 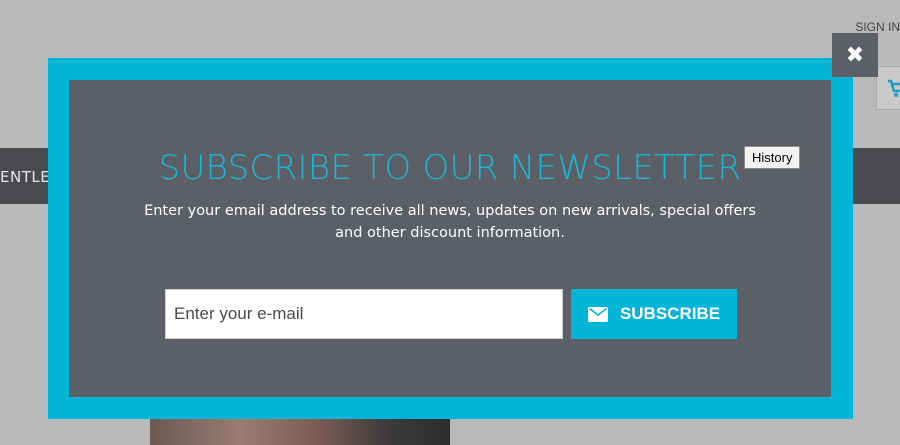 I want to click on subscribe-button: SUBSCRIBE, so click(x=654, y=314).